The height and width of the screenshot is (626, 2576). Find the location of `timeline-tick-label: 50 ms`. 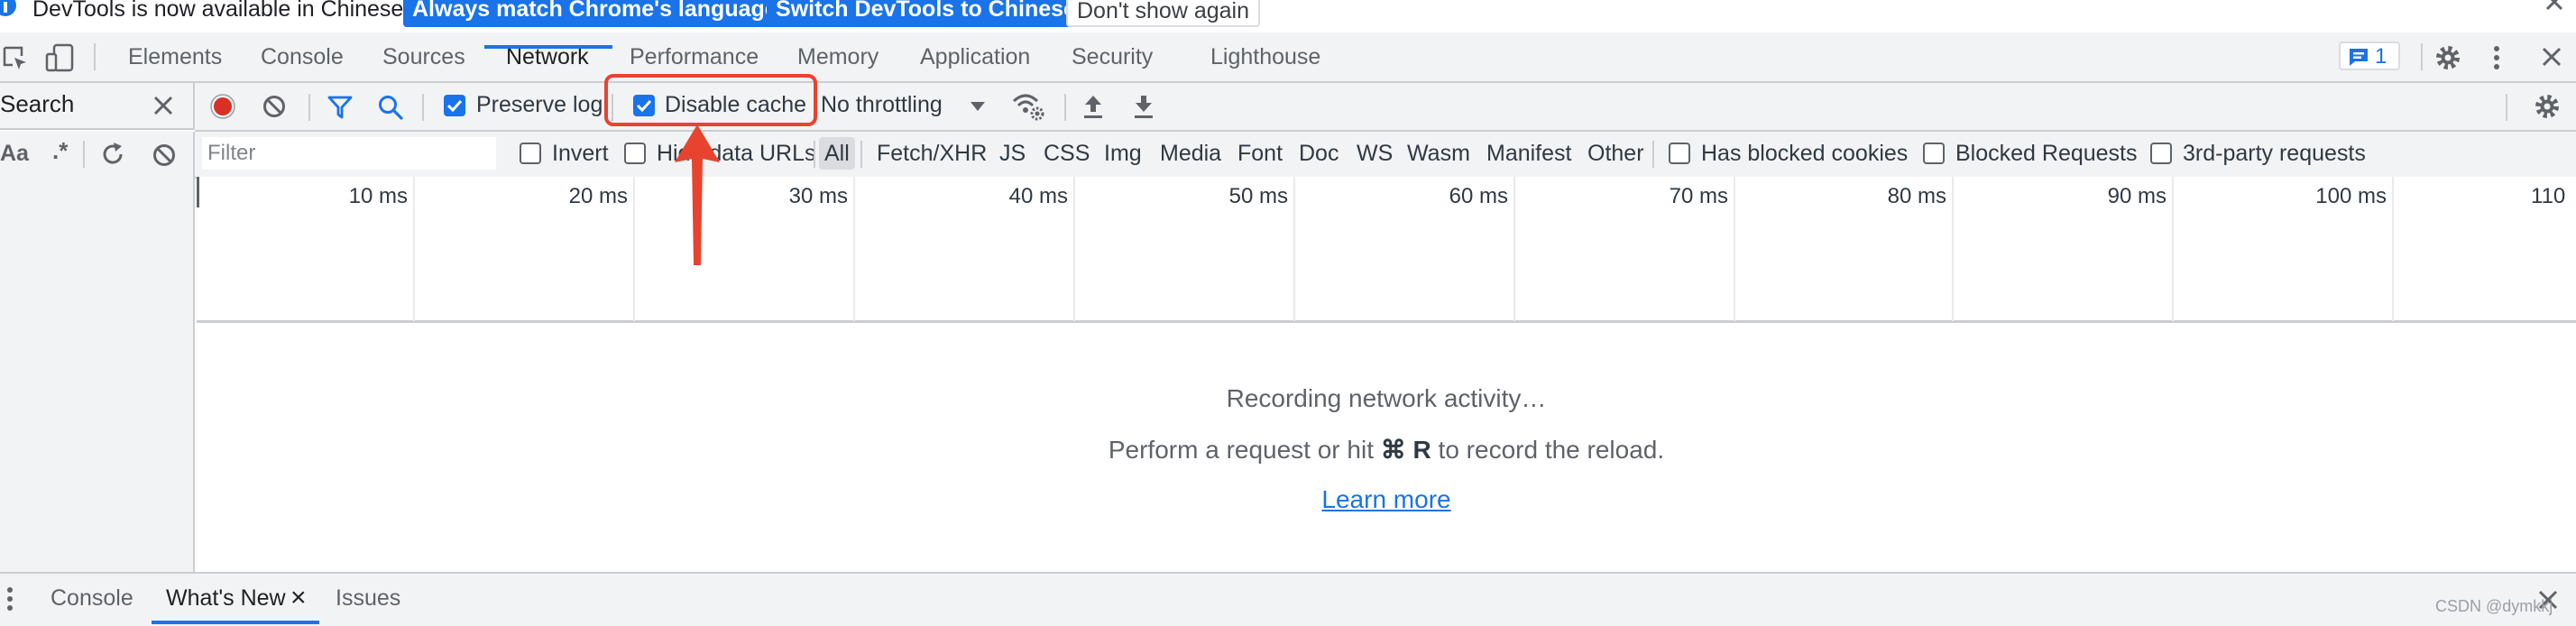

timeline-tick-label: 50 ms is located at coordinates (1258, 196).